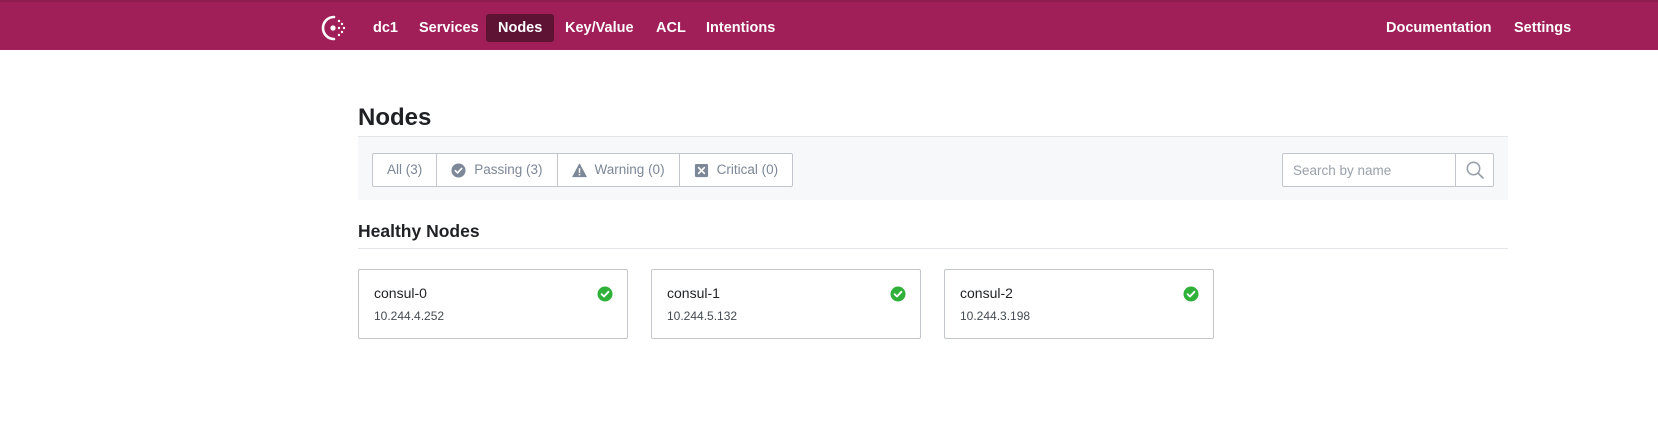 The height and width of the screenshot is (434, 1658). Describe the element at coordinates (385, 28) in the screenshot. I see `datacenter-selector: dc1` at that location.